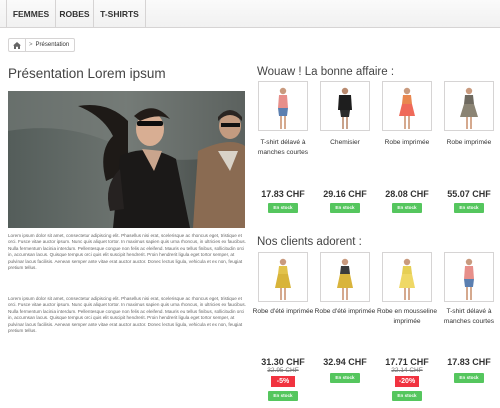  What do you see at coordinates (326, 72) in the screenshot?
I see `deals-title: Wouaw ! La bonne affaire :` at bounding box center [326, 72].